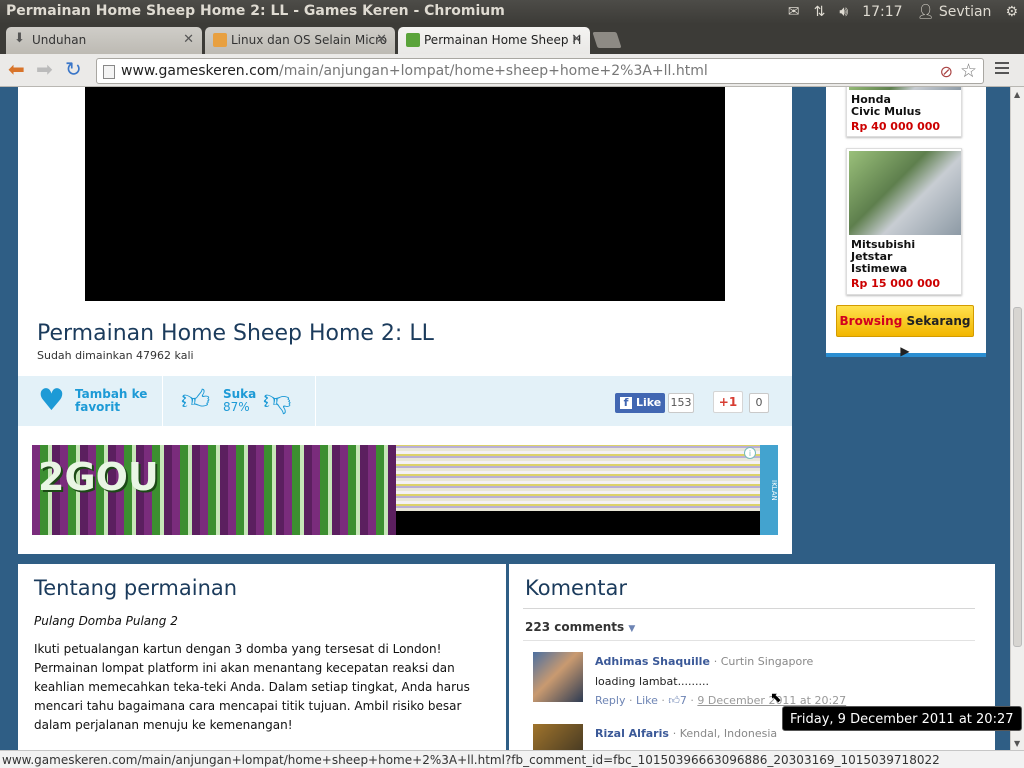 The image size is (1024, 768). I want to click on ad-banner: 2GOU i IKLAN, so click(405, 490).